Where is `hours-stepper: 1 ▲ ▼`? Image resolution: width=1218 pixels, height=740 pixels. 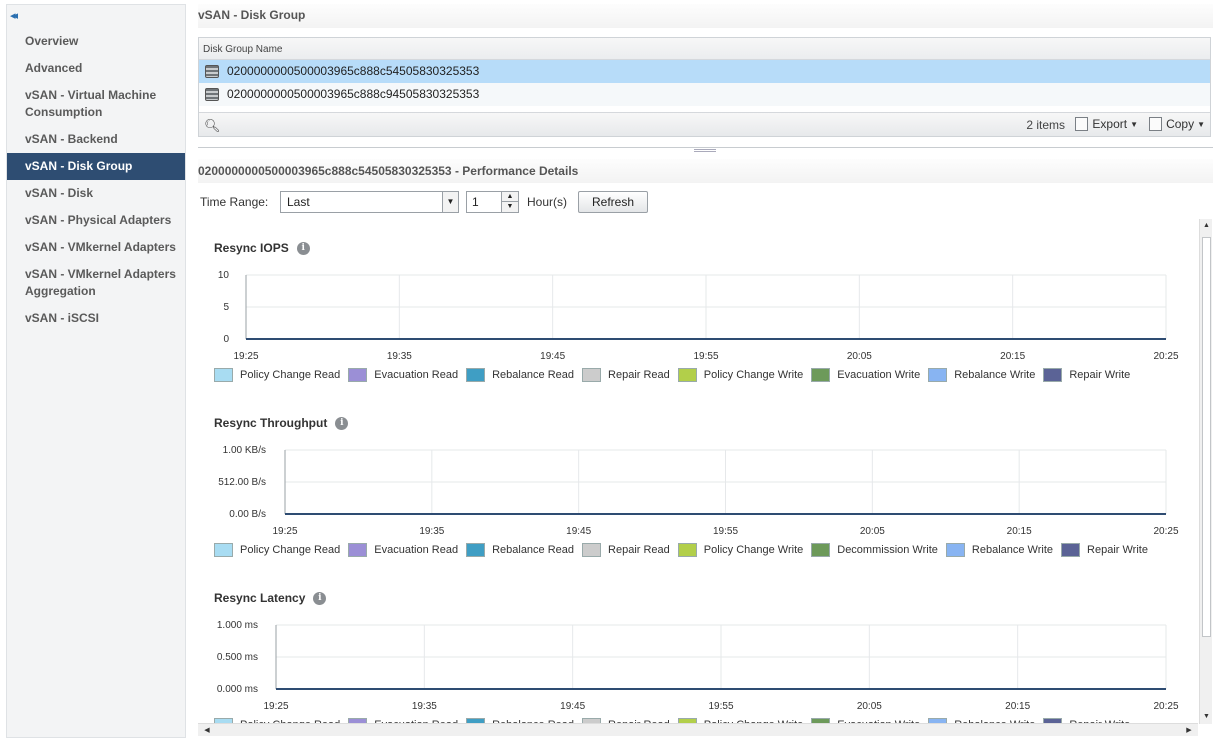 hours-stepper: 1 ▲ ▼ is located at coordinates (492, 202).